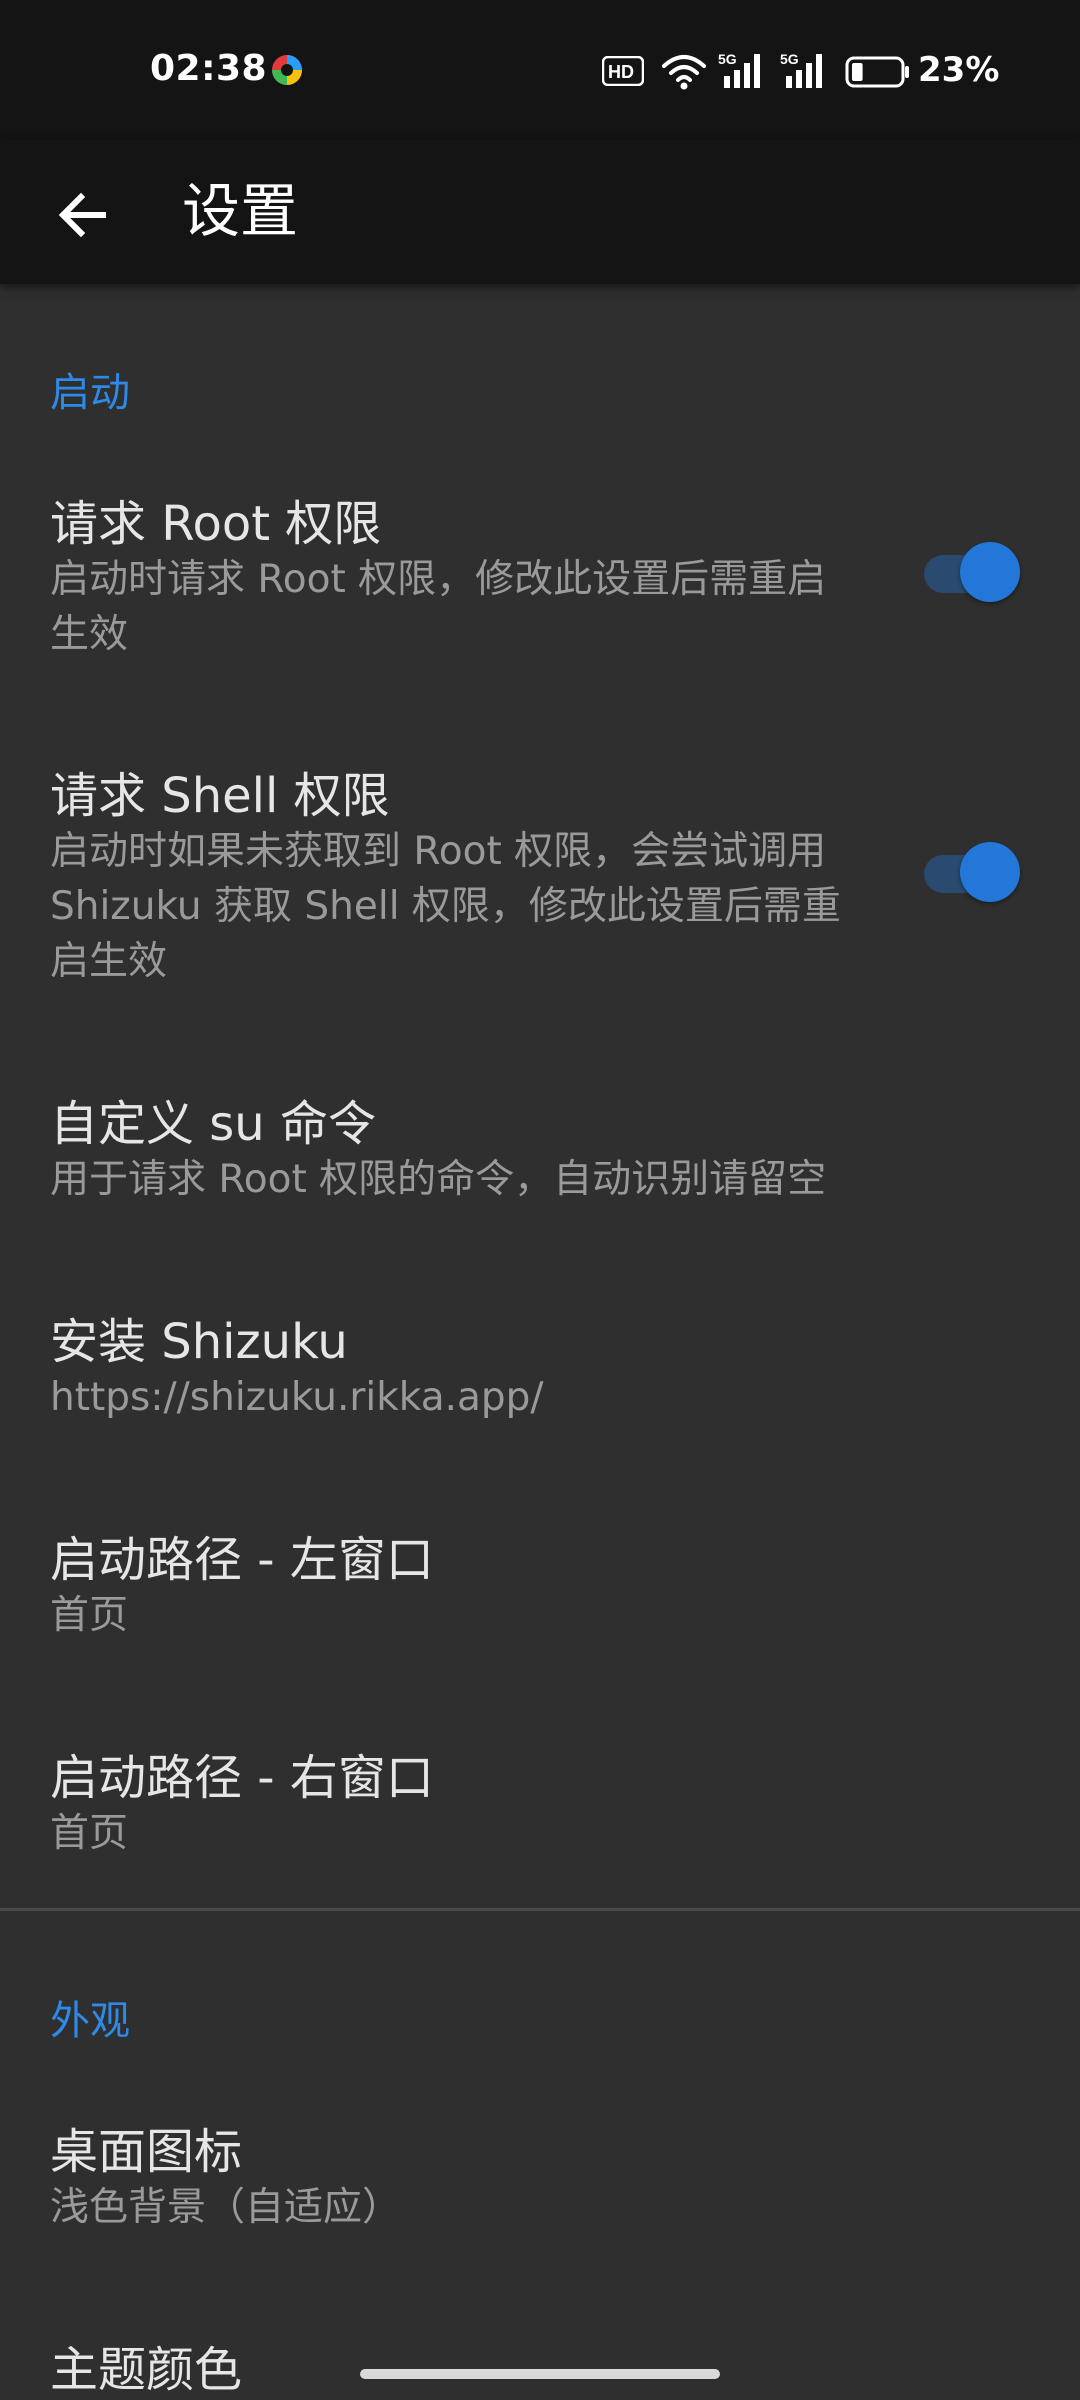  What do you see at coordinates (242, 1560) in the screenshot?
I see `pref-title: 启动路径 - 左窗口` at bounding box center [242, 1560].